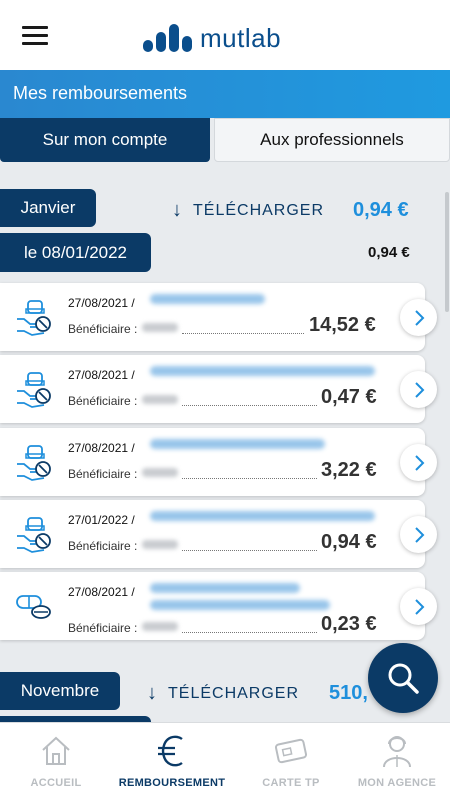 This screenshot has height=800, width=450. Describe the element at coordinates (349, 624) in the screenshot. I see `item-amount: 0,23 €` at that location.